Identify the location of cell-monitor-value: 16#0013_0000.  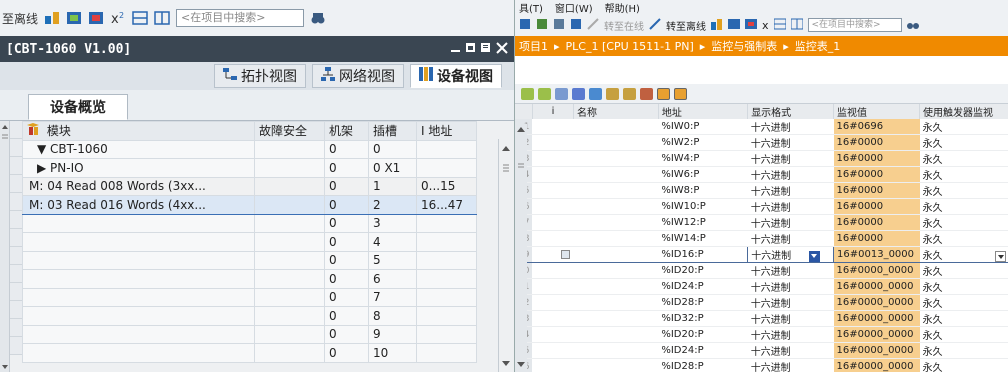
(876, 254).